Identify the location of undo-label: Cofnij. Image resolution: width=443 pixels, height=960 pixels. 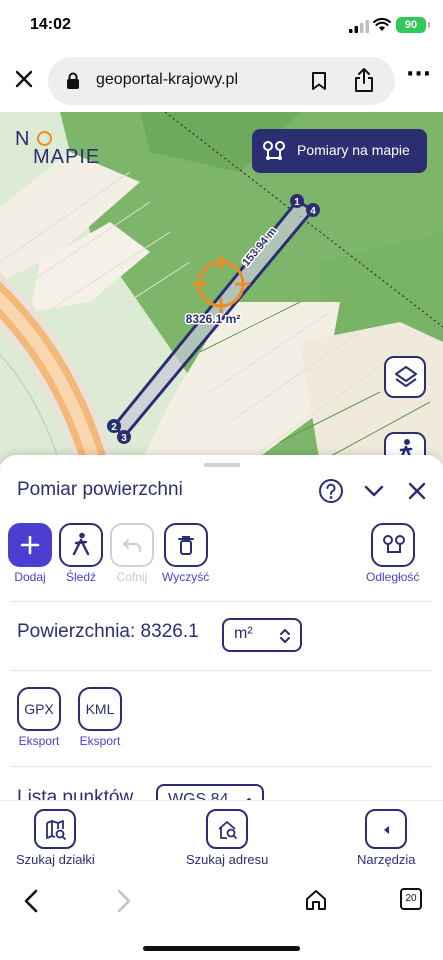
(132, 577).